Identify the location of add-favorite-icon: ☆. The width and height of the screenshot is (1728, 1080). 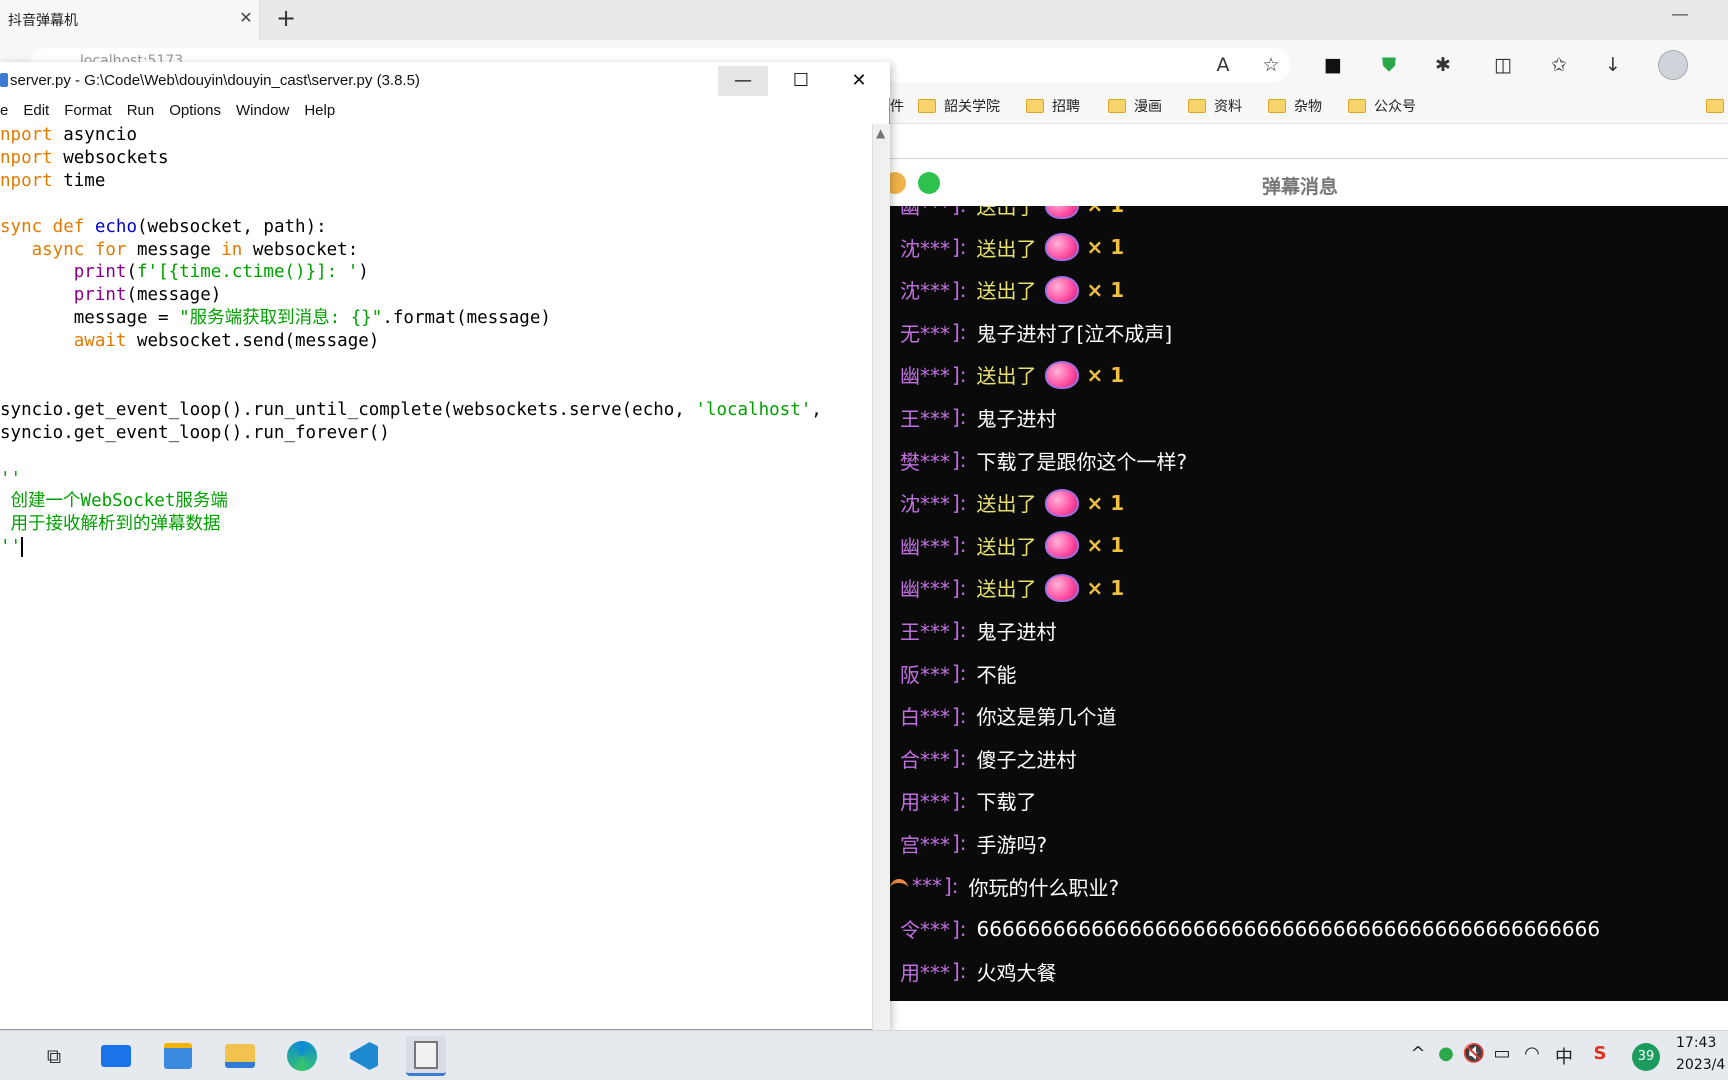
(1271, 65).